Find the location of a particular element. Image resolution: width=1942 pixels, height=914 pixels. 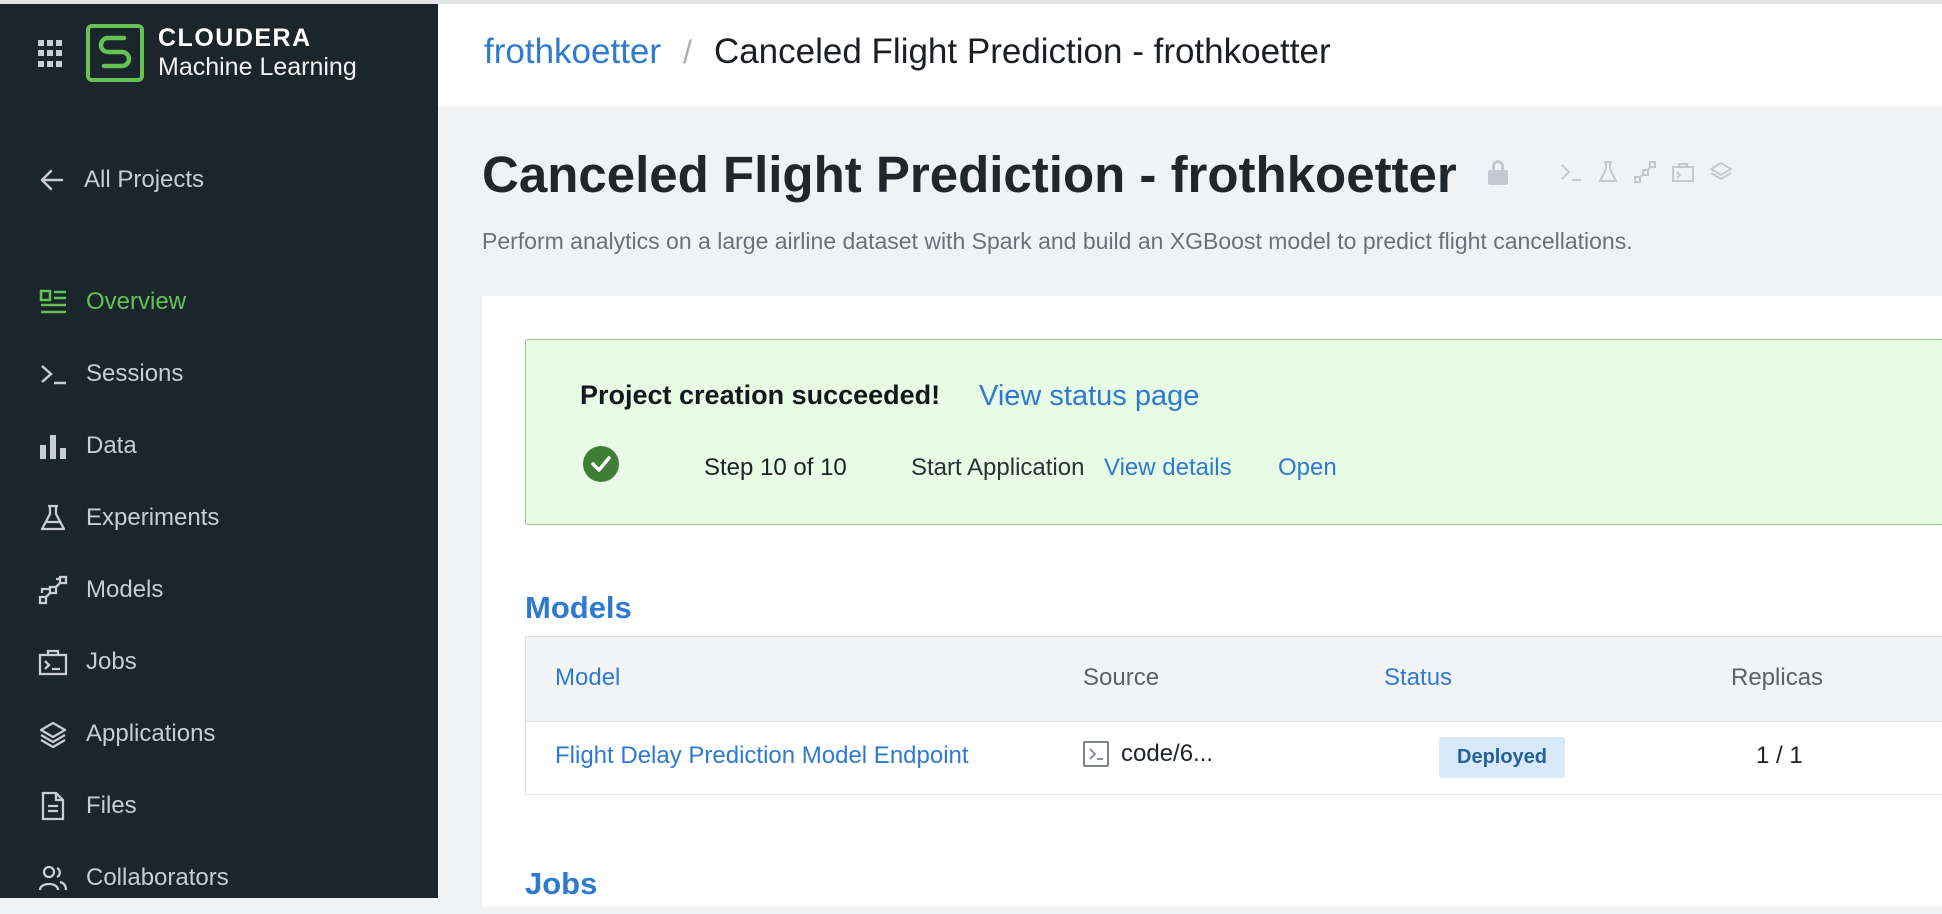

sidebar-item-label: Data is located at coordinates (111, 445).